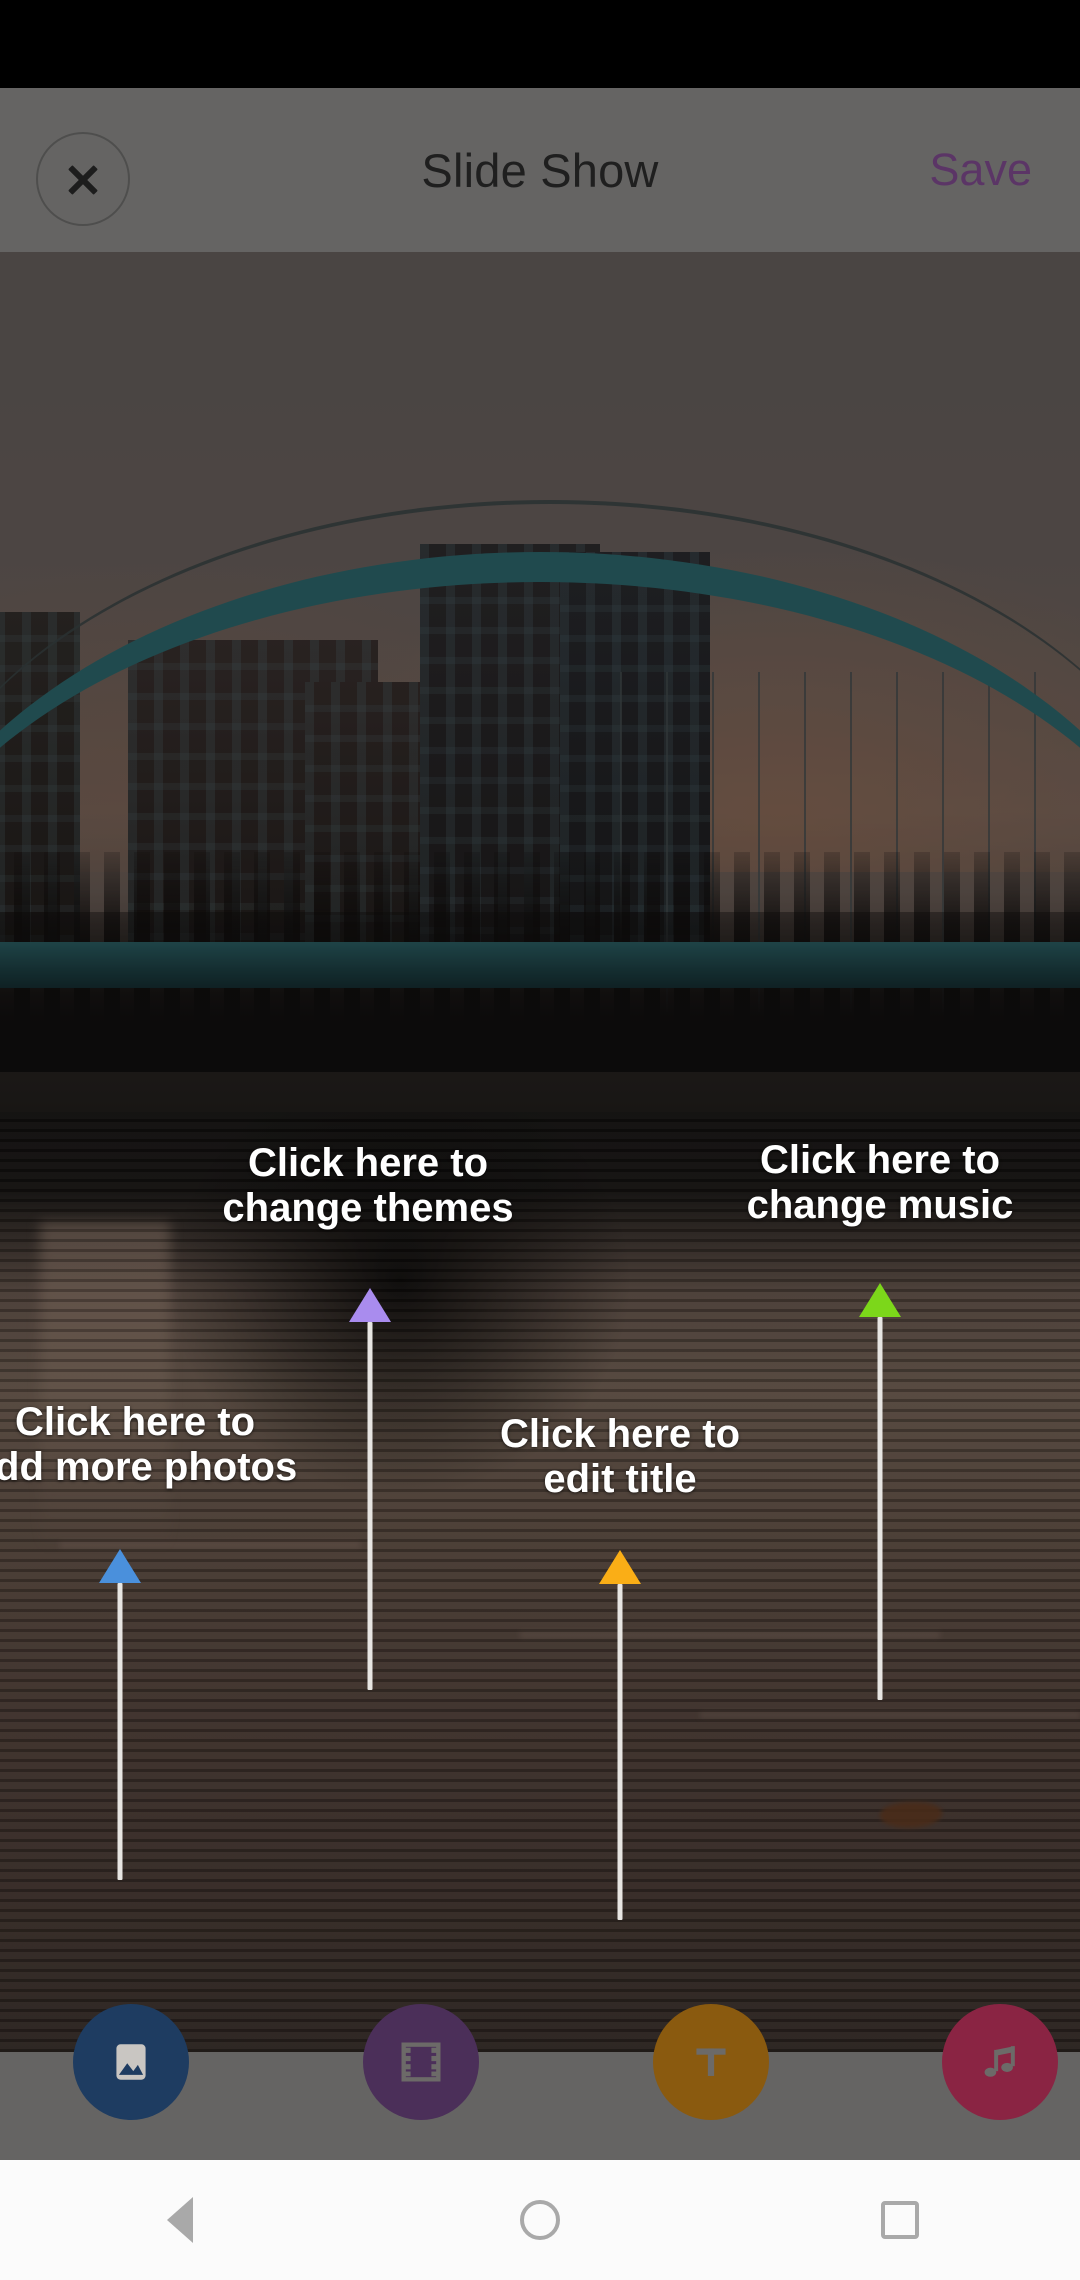  I want to click on music-note-icon, so click(999, 2061).